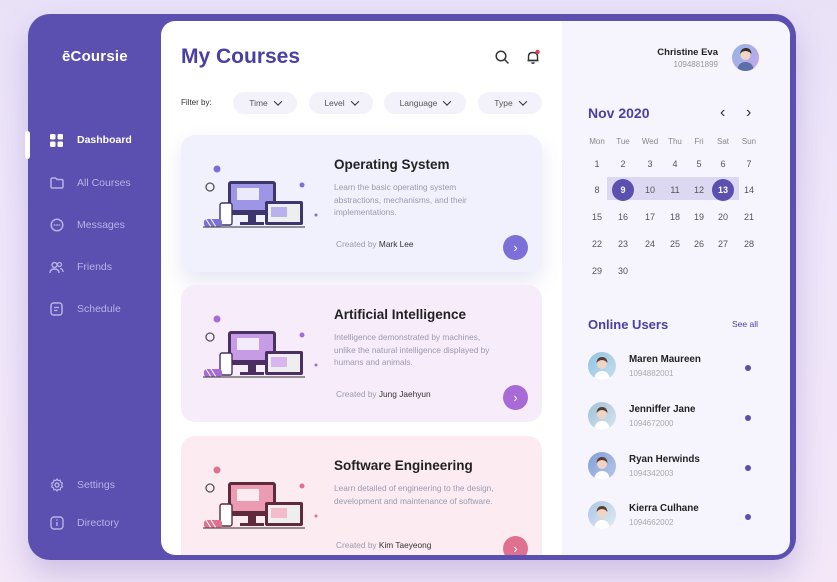 The height and width of the screenshot is (582, 837). What do you see at coordinates (662, 409) in the screenshot?
I see `online-user-name: Jenniffer Jane` at bounding box center [662, 409].